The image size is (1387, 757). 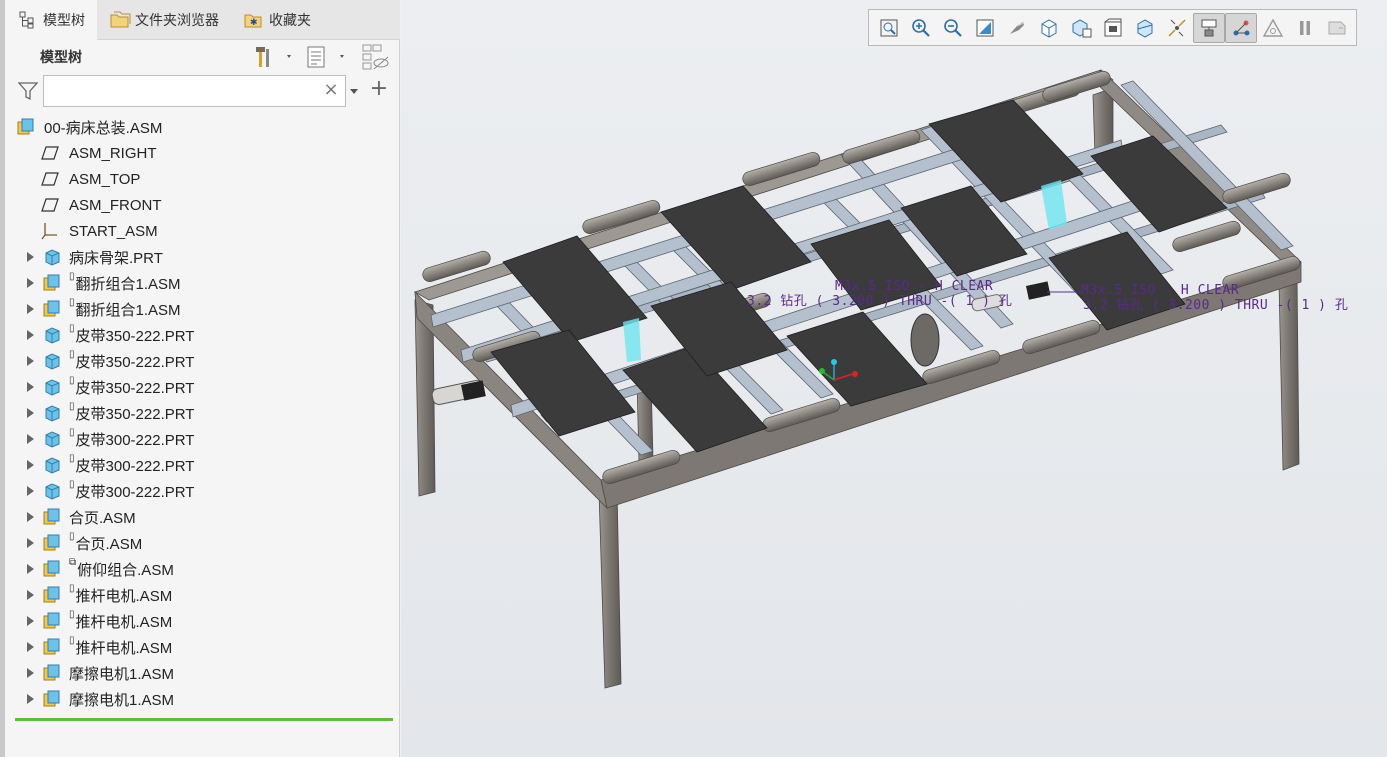 I want to click on tree-show-button, so click(x=327, y=57).